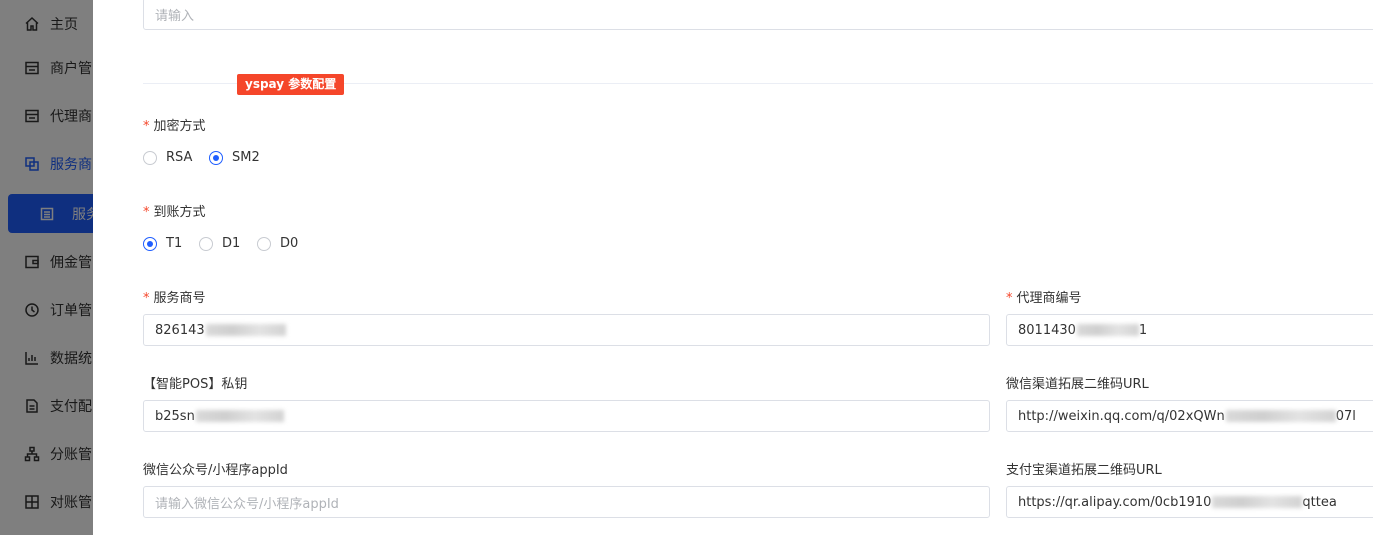 The image size is (1373, 535). I want to click on alipay-url-input: https://qr.alipay.com/0cb1910 qttea, so click(1189, 502).